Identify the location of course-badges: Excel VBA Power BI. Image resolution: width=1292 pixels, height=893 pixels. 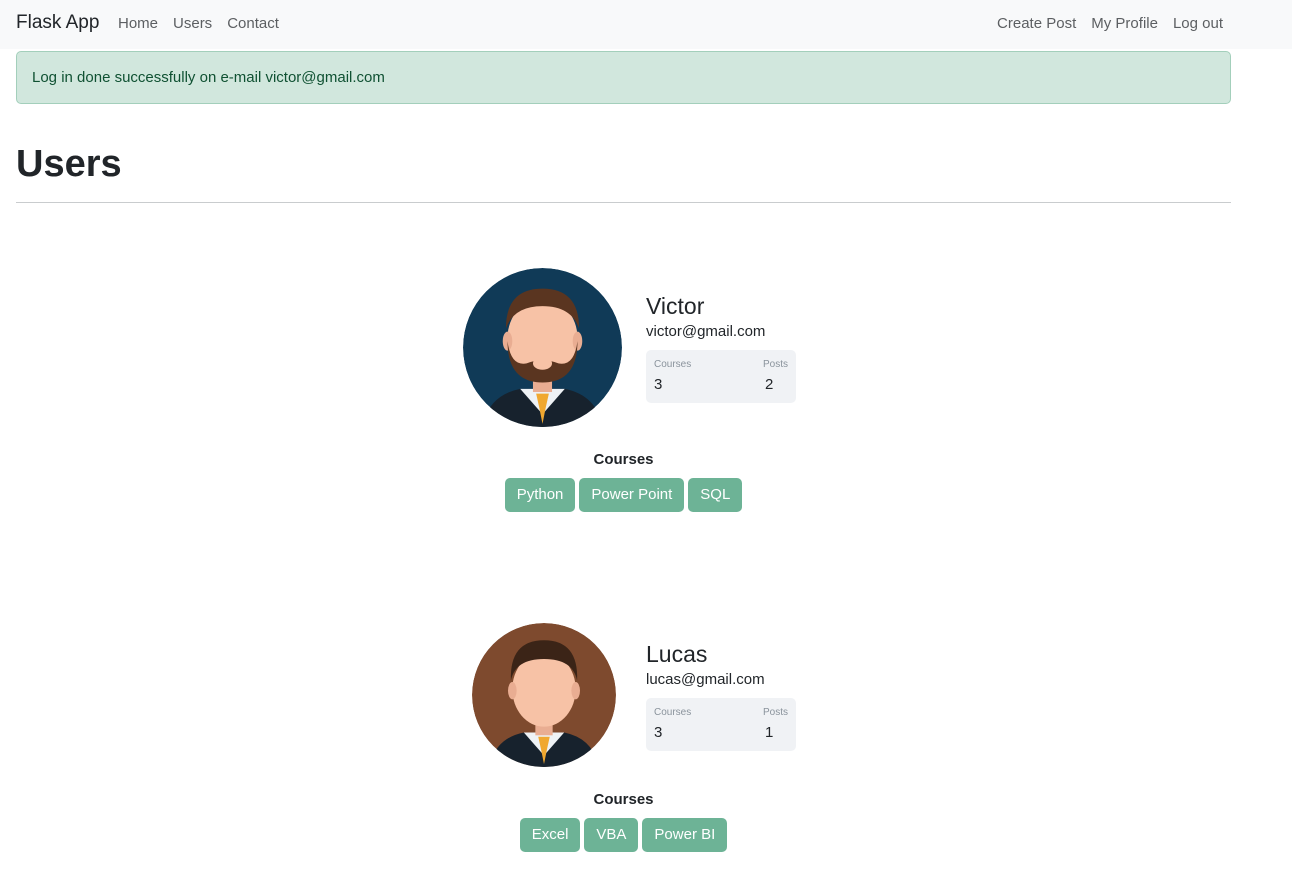
(623, 835).